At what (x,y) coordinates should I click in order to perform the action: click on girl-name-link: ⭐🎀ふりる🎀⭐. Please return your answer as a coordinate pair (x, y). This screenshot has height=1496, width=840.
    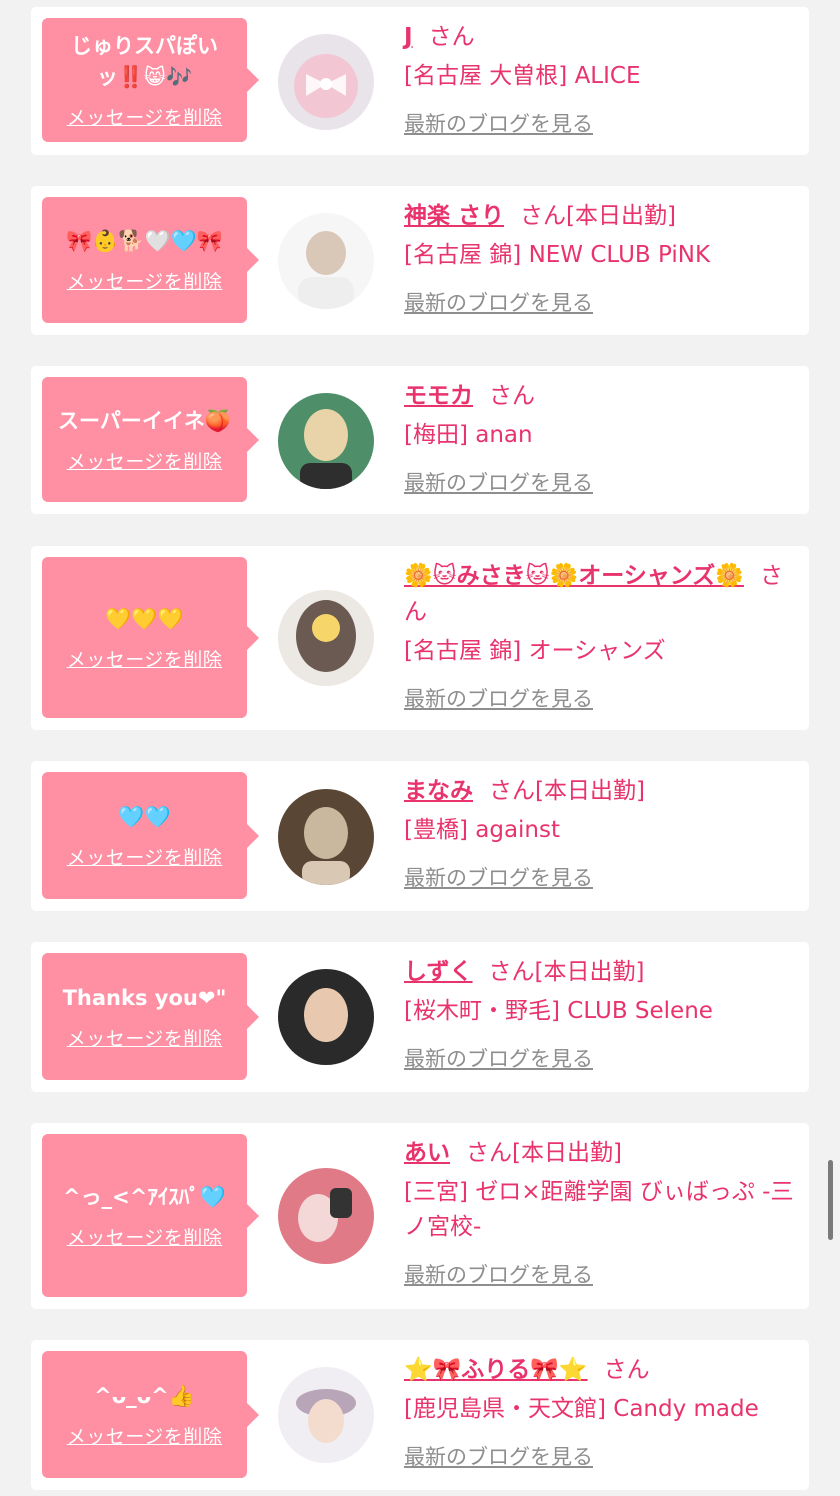
    Looking at the image, I should click on (496, 1370).